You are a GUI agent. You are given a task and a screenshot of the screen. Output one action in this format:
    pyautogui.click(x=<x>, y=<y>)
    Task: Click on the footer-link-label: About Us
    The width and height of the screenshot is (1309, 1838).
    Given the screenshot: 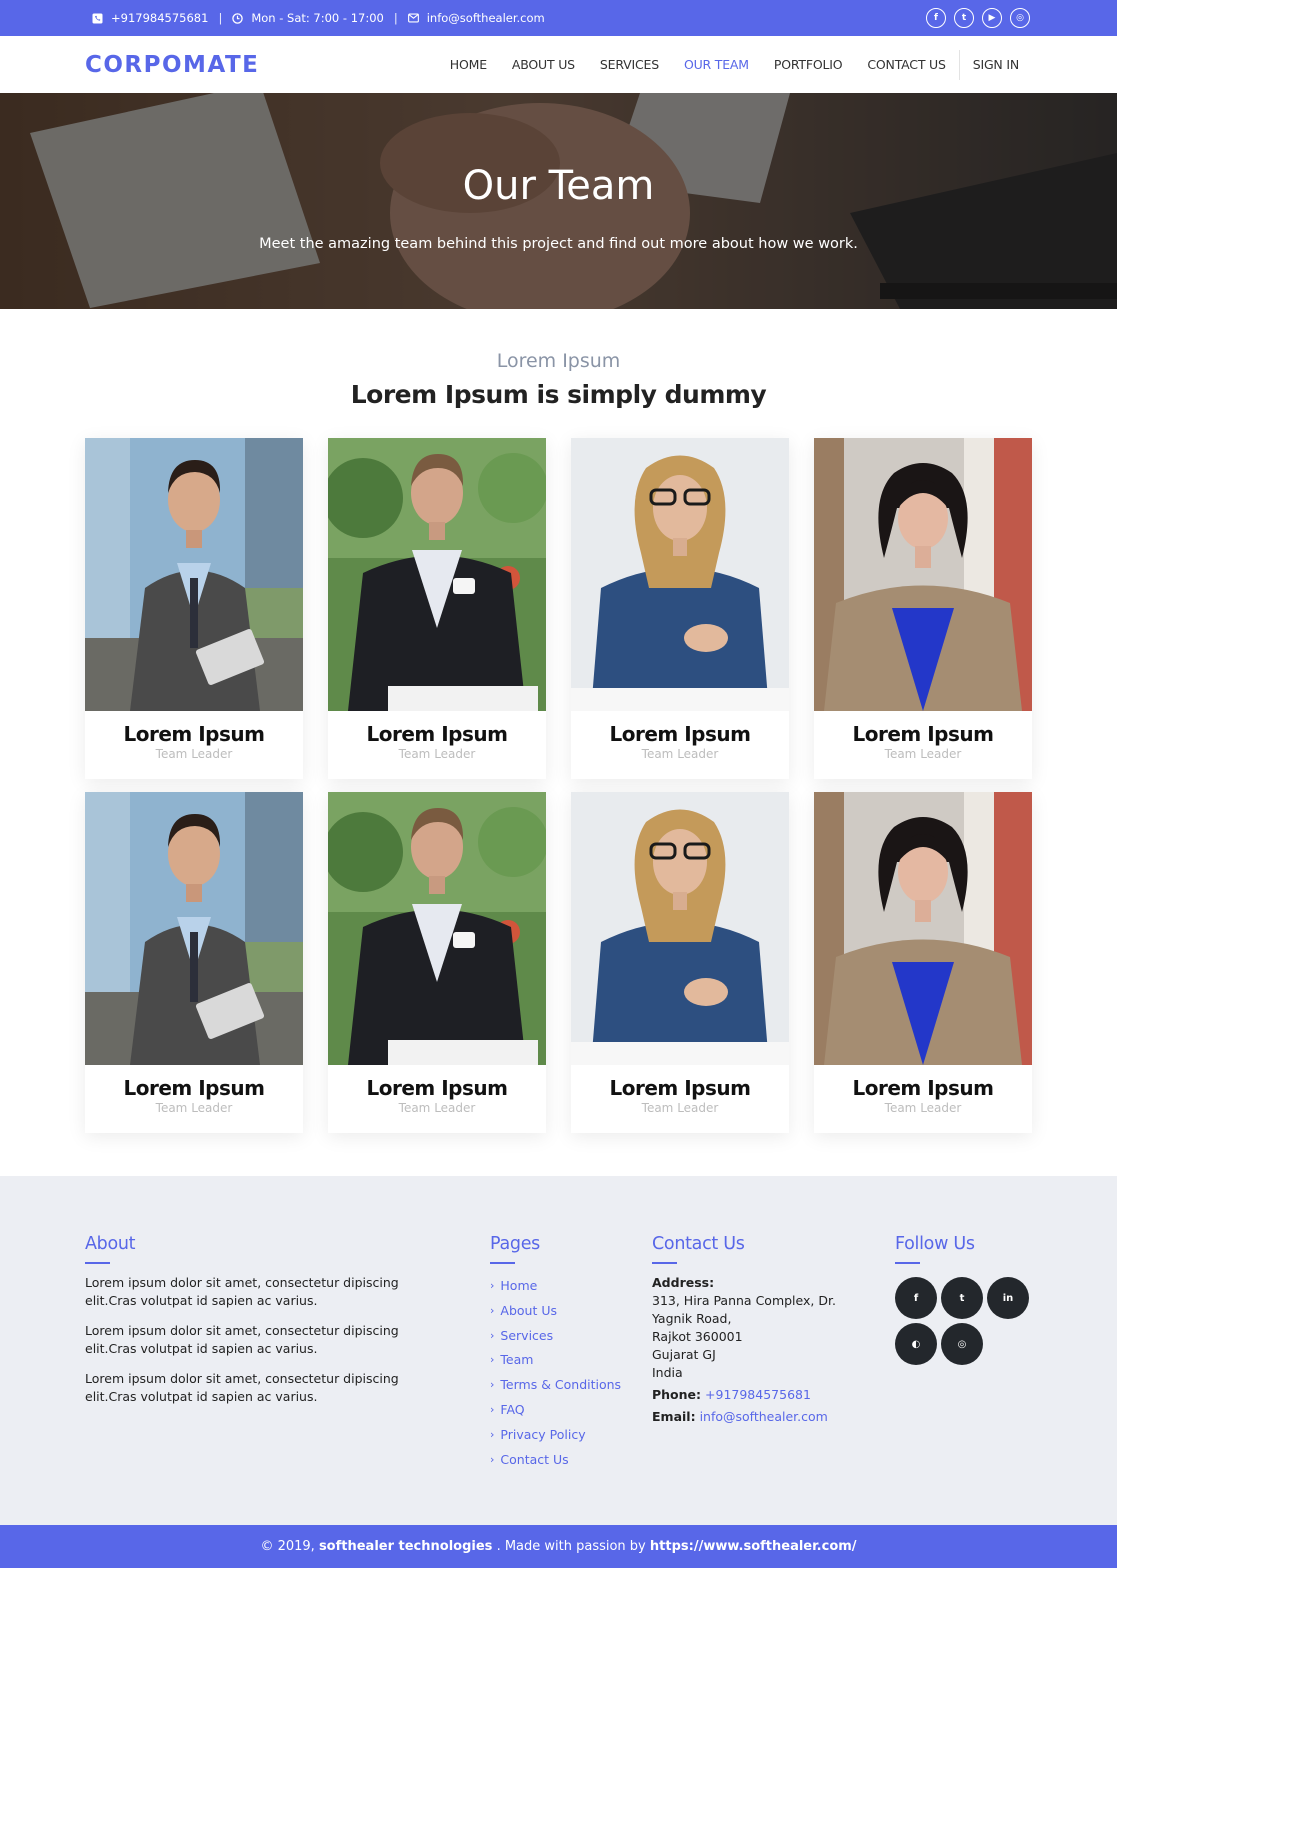 What is the action you would take?
    pyautogui.click(x=528, y=1310)
    